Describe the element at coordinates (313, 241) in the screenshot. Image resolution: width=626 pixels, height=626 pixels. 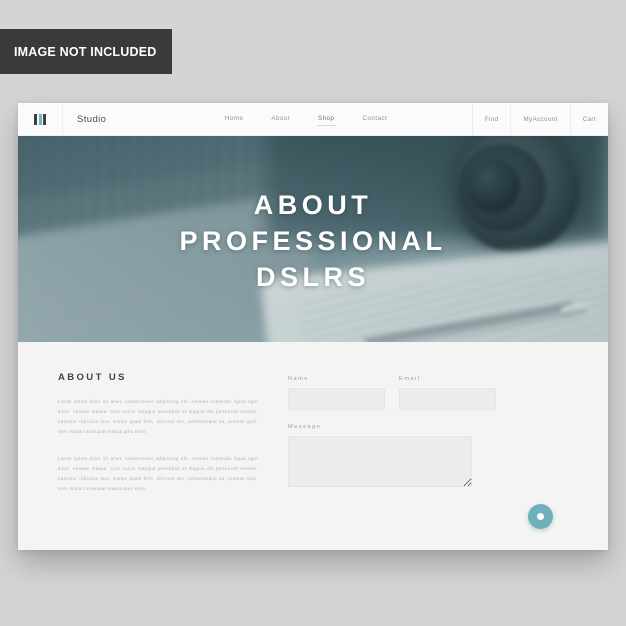
I see `hero-heading-line-2: PROFESSIONAL` at that location.